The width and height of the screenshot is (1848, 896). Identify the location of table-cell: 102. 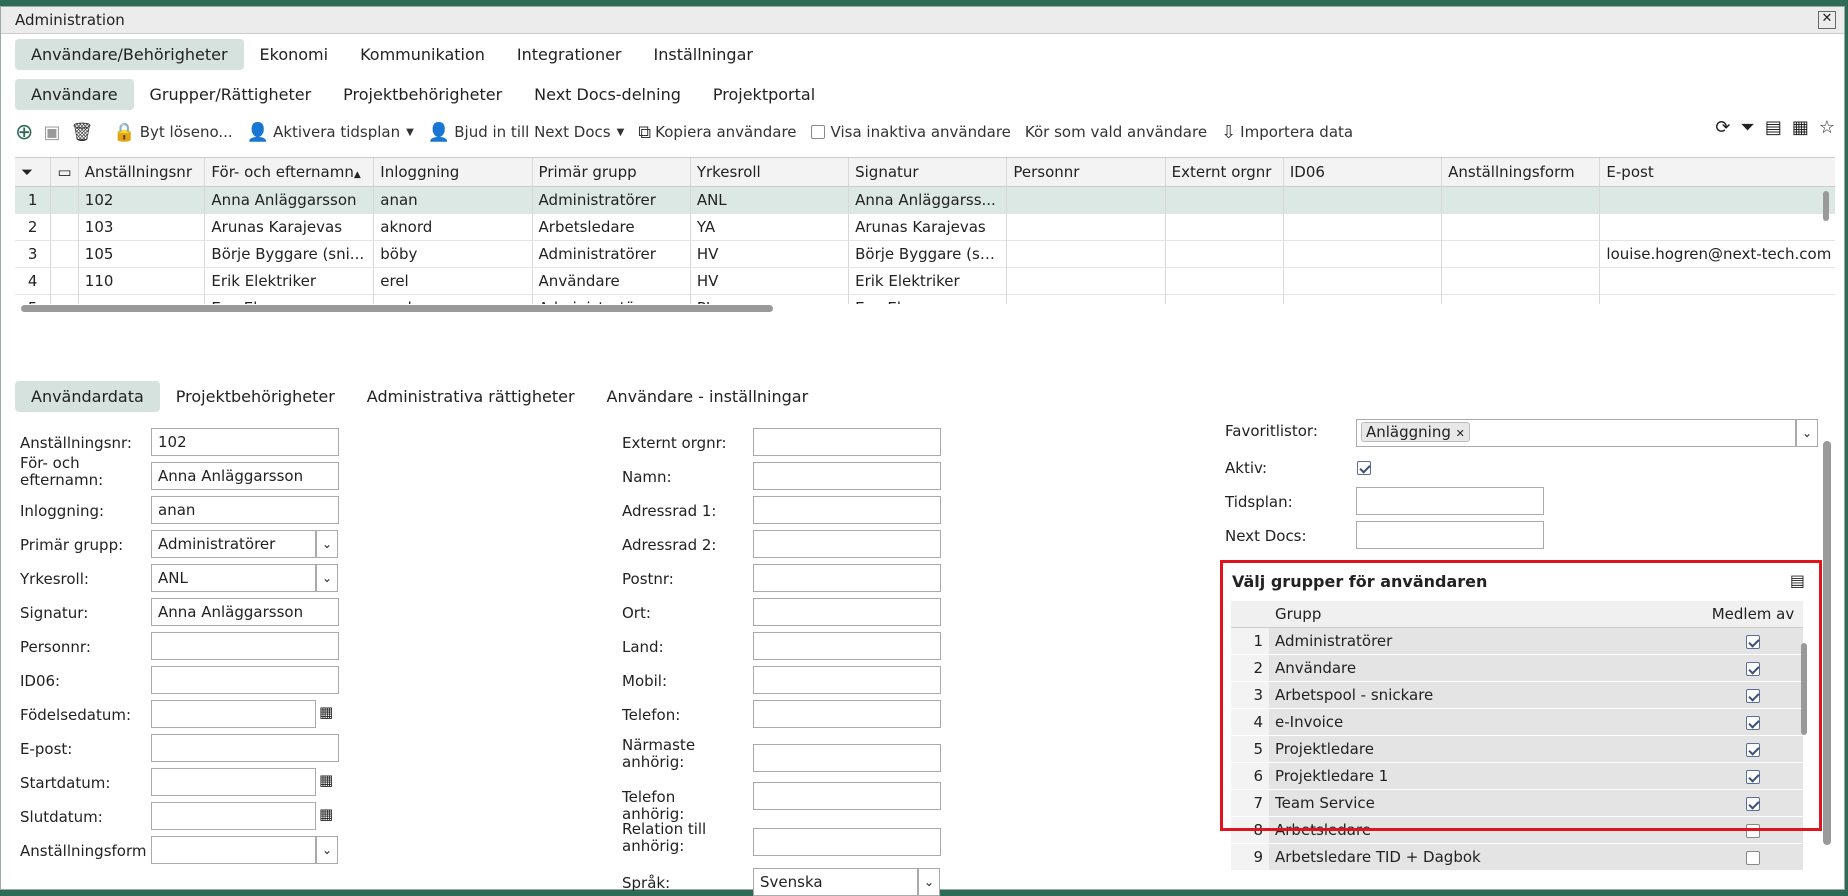
(142, 200).